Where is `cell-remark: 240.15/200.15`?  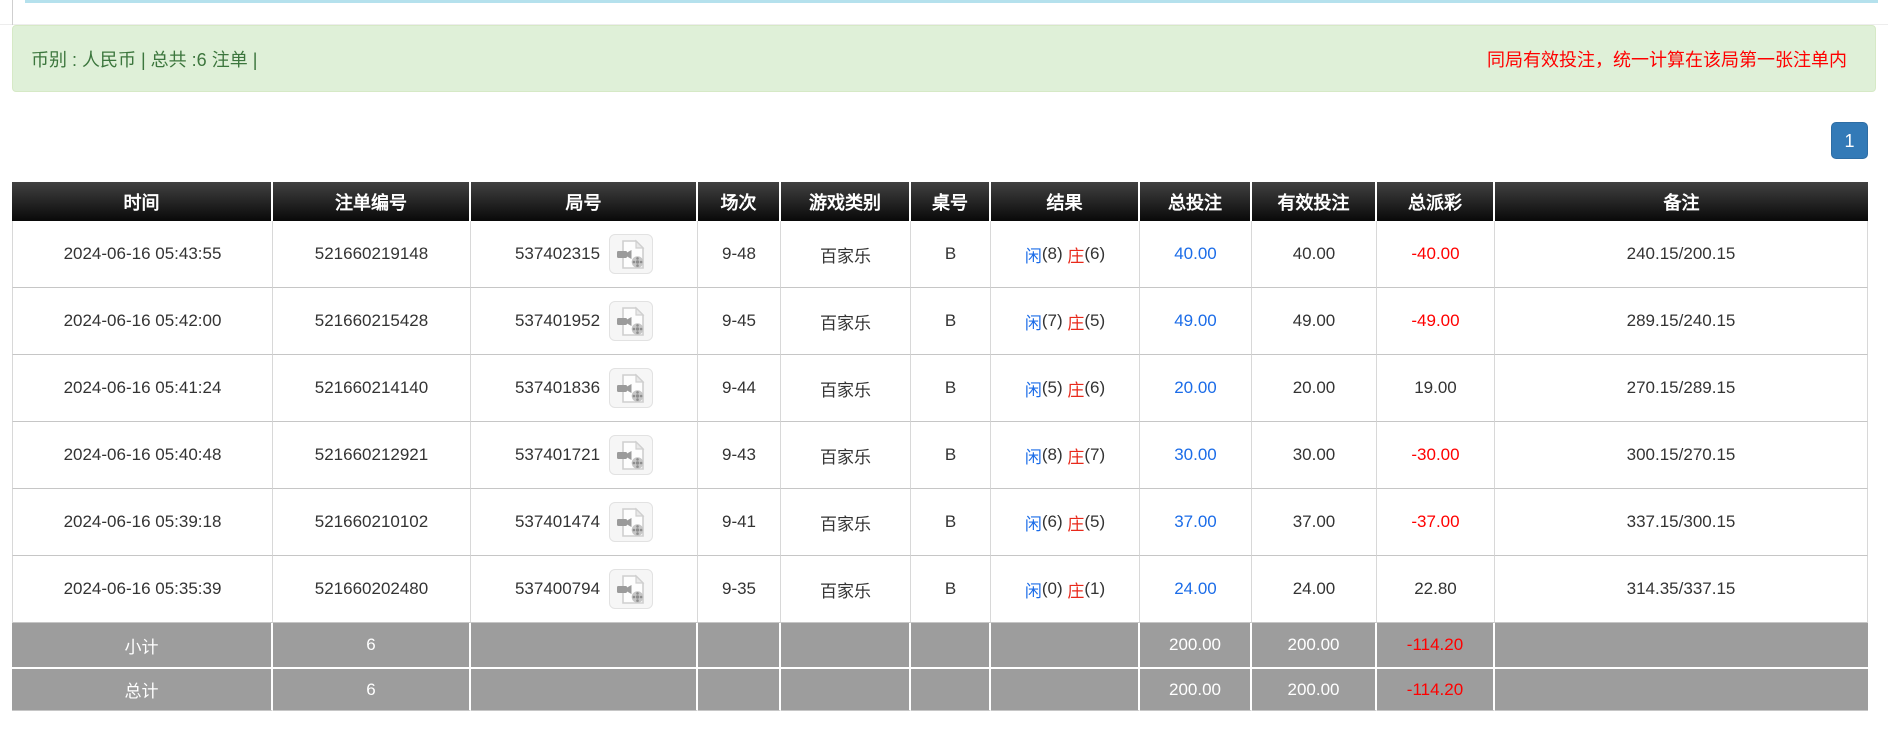
cell-remark: 240.15/200.15 is located at coordinates (1681, 254).